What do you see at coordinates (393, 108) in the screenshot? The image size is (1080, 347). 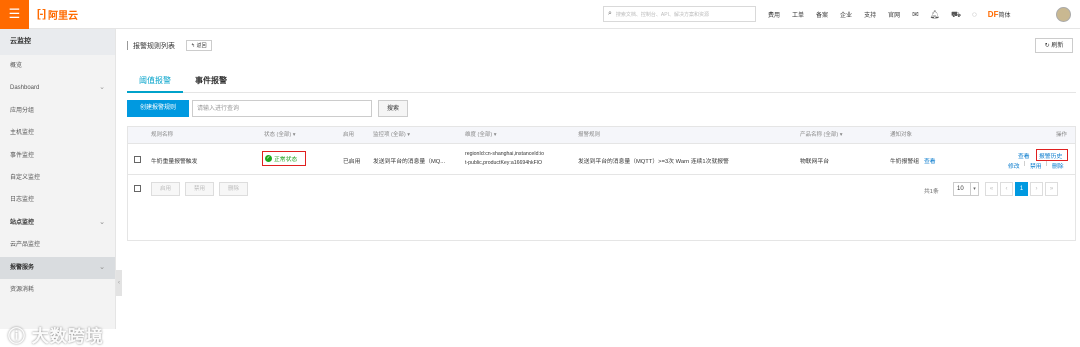 I see `search-button: 搜索` at bounding box center [393, 108].